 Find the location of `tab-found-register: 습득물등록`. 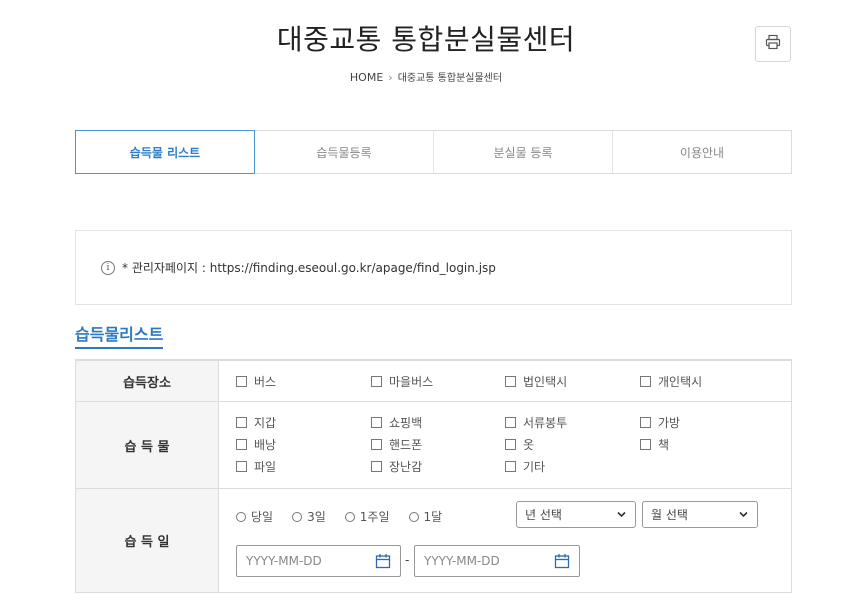

tab-found-register: 습득물등록 is located at coordinates (343, 152).